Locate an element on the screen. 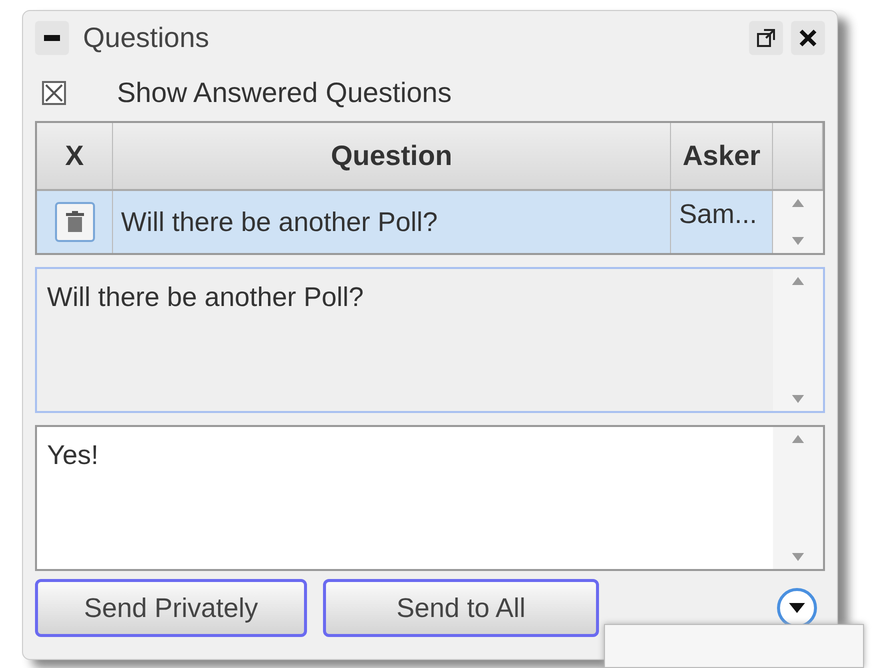  table-cell-text: Will there be another Poll? is located at coordinates (279, 222).